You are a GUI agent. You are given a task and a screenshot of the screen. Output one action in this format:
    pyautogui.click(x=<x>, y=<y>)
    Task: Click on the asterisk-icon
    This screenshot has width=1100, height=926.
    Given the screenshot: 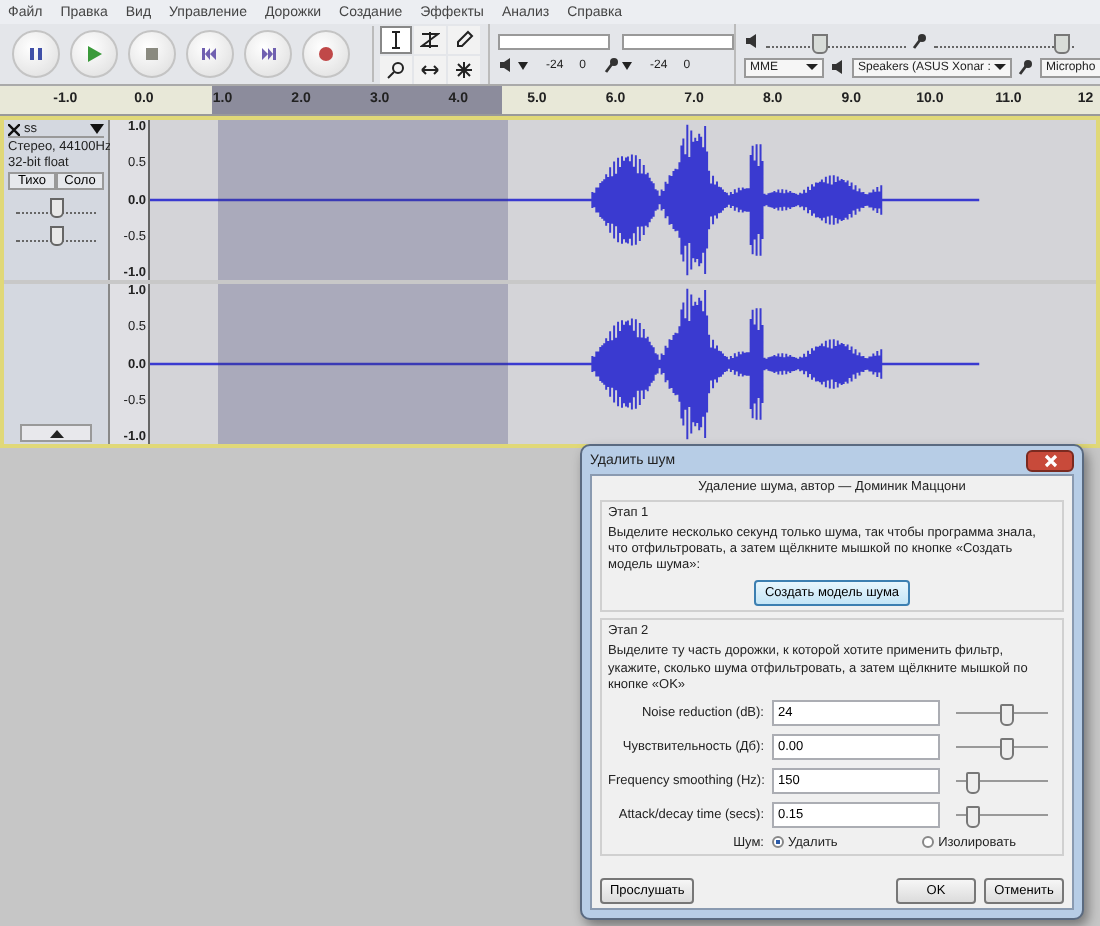 What is the action you would take?
    pyautogui.click(x=464, y=70)
    